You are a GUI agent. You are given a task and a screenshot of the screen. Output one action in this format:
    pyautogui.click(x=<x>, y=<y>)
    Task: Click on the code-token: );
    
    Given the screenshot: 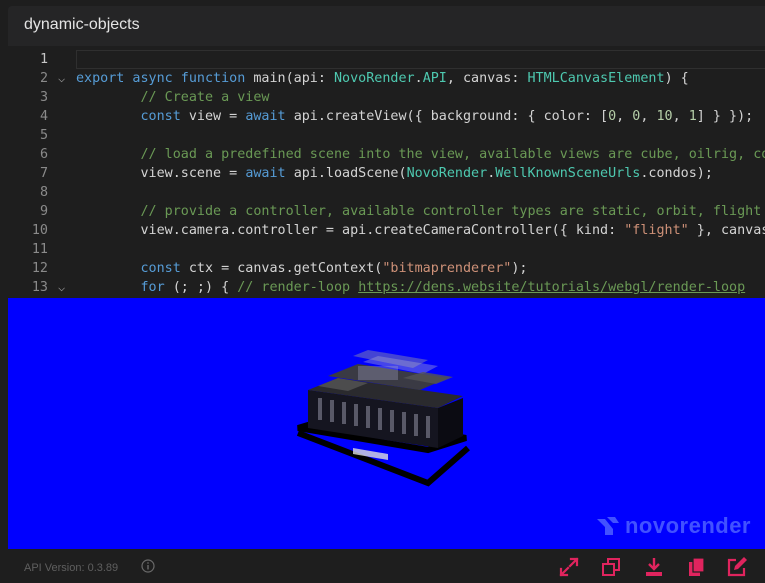 What is the action you would take?
    pyautogui.click(x=519, y=268)
    